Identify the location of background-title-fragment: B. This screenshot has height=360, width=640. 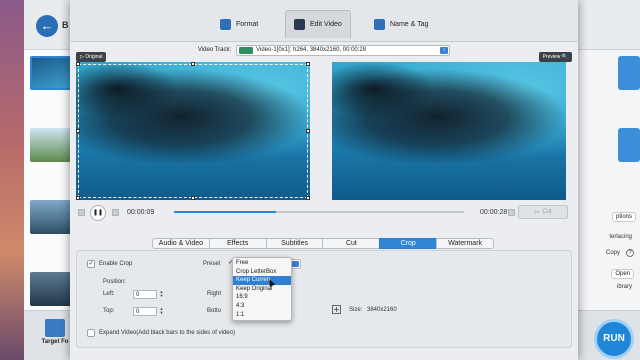
(65, 25).